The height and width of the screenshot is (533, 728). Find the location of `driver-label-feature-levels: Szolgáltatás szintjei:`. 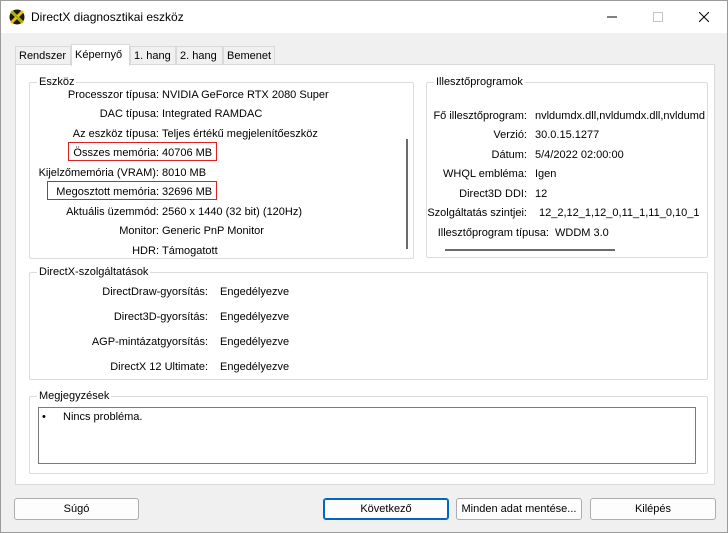

driver-label-feature-levels: Szolgáltatás szintjei: is located at coordinates (477, 213).